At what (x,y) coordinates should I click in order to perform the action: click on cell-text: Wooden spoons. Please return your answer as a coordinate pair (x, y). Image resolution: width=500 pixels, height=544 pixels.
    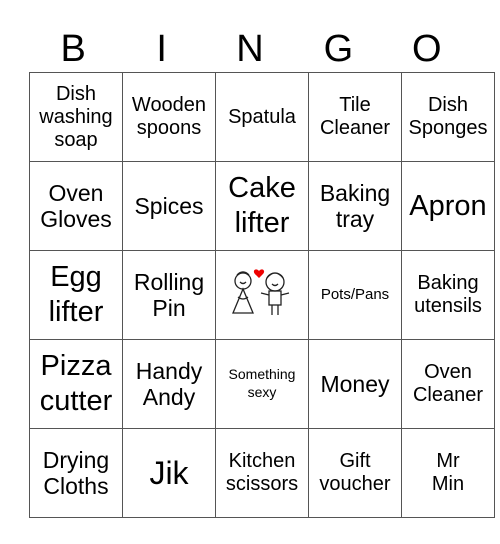
    Looking at the image, I should click on (169, 116).